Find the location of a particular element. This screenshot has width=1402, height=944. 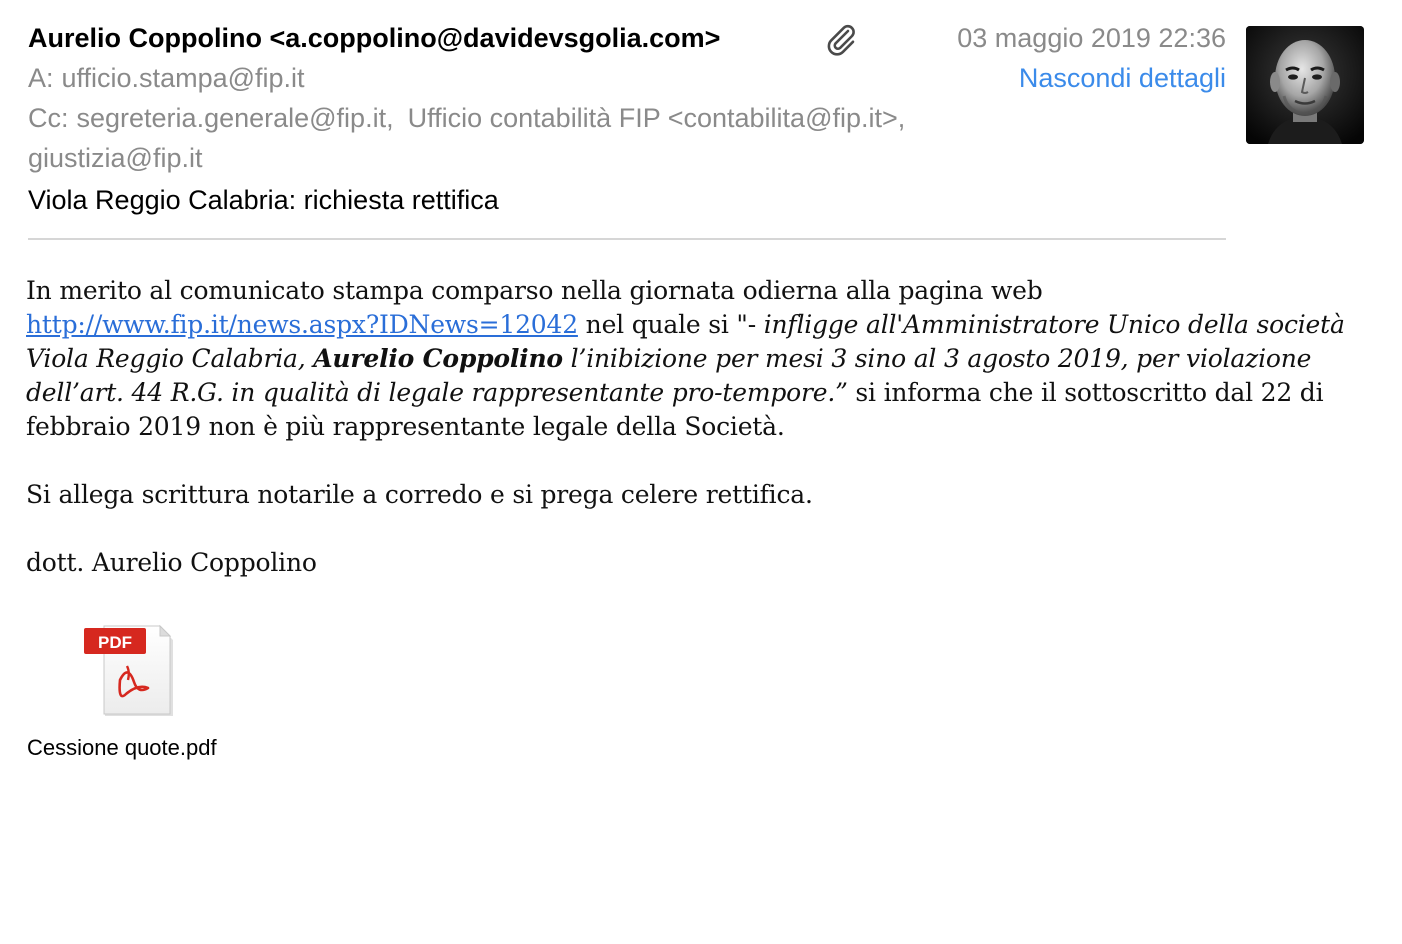

signature: dott. Aurelio Coppolino is located at coordinates (171, 562).